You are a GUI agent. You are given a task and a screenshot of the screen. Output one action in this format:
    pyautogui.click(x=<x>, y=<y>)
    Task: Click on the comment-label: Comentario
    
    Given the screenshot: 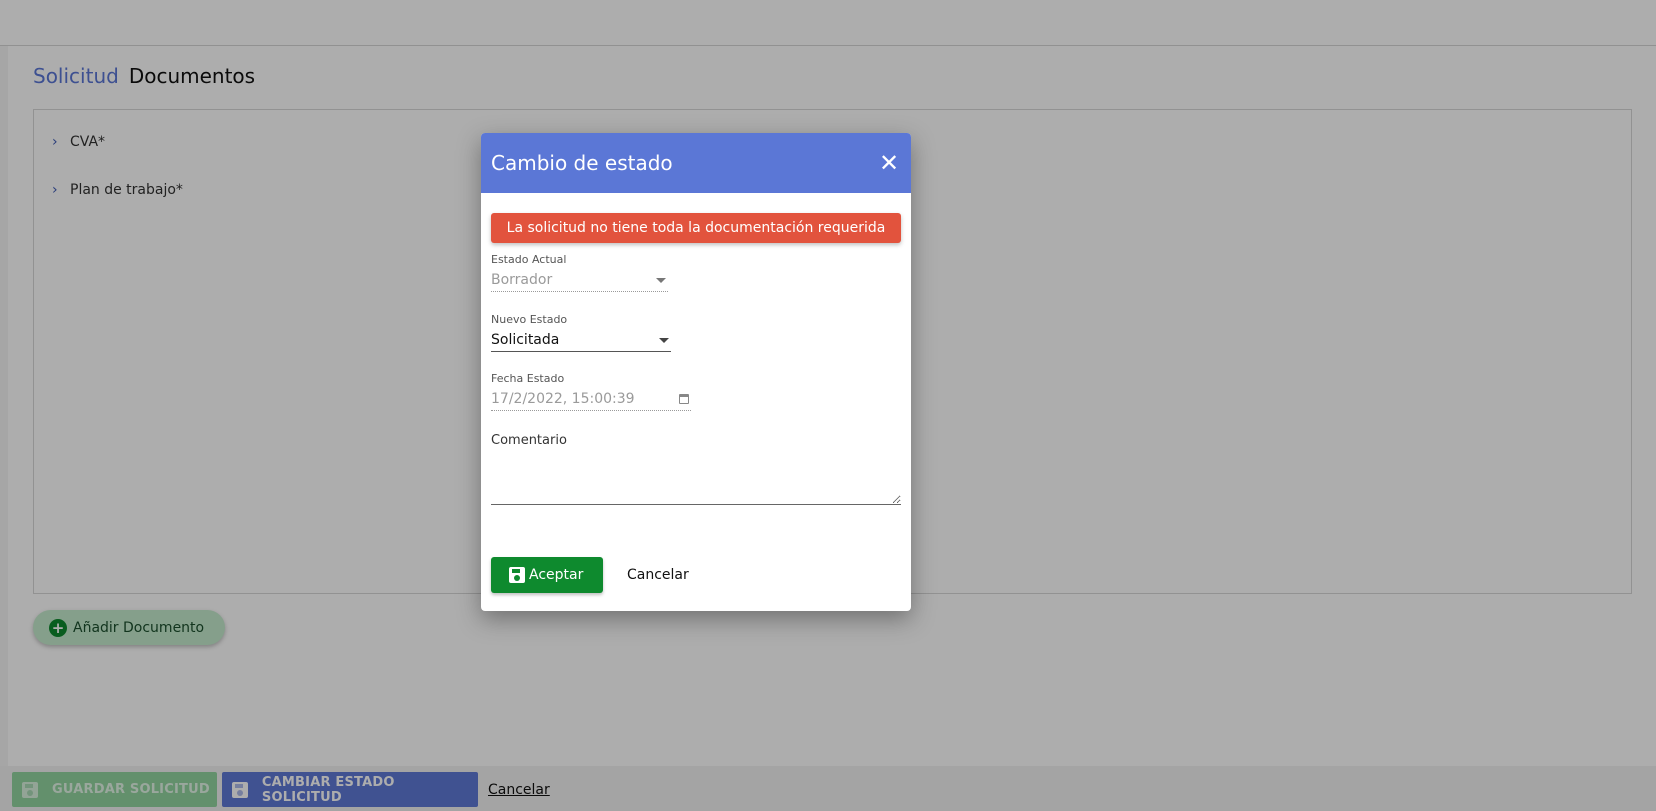 What is the action you would take?
    pyautogui.click(x=529, y=440)
    